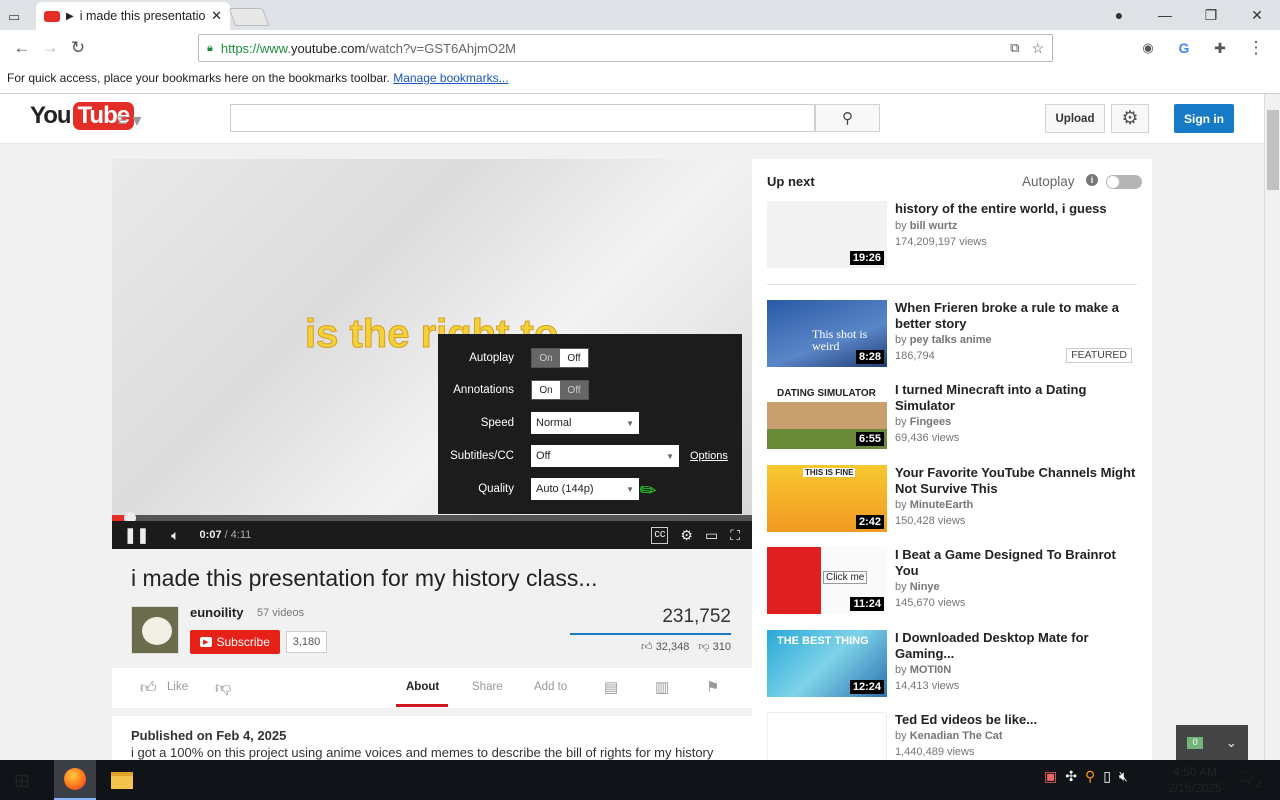 This screenshot has width=1280, height=800. I want to click on tab-share: Share, so click(487, 687).